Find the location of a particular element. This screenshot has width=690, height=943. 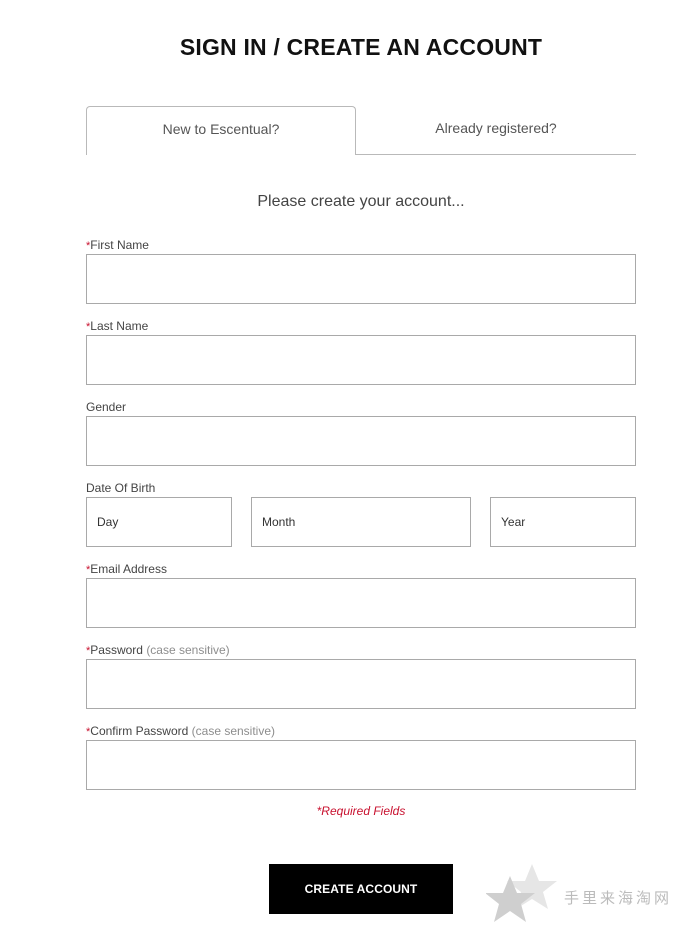

confirm-password-label: *Confirm Password (case sensitive) is located at coordinates (181, 731).